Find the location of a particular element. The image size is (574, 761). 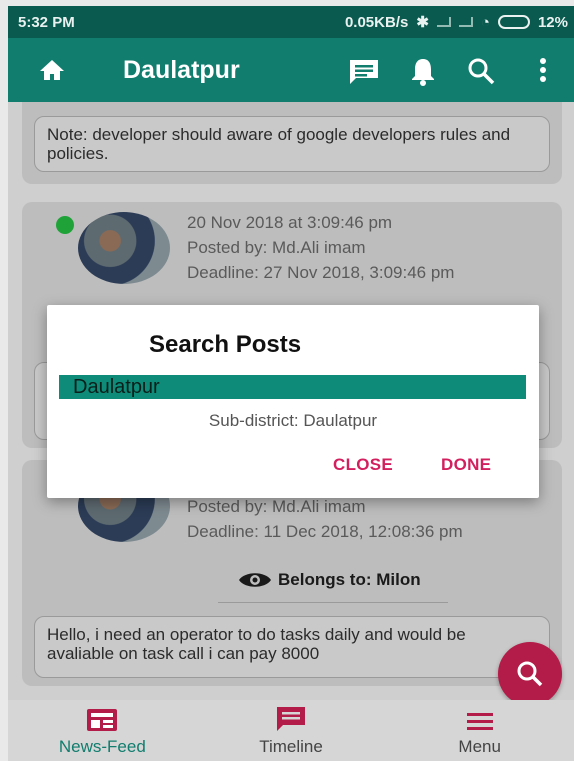

nav-item-timeline: Timeline is located at coordinates (291, 730).